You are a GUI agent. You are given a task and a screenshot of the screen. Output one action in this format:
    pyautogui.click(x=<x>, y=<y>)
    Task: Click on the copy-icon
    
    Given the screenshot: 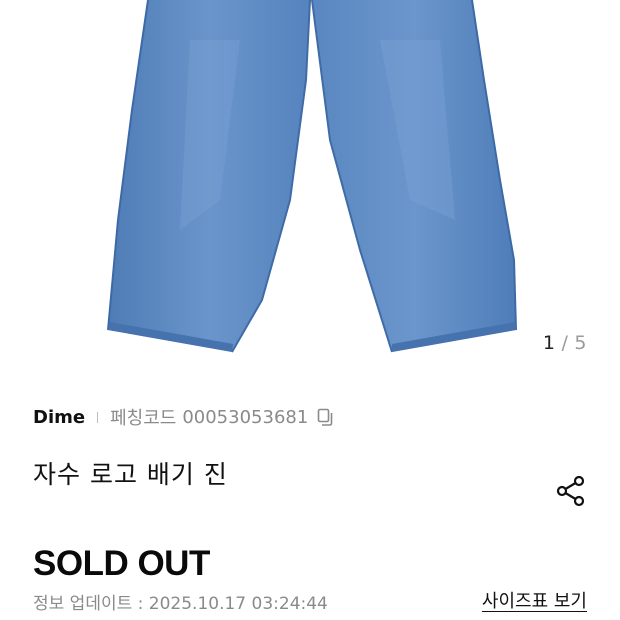 What is the action you would take?
    pyautogui.click(x=325, y=417)
    